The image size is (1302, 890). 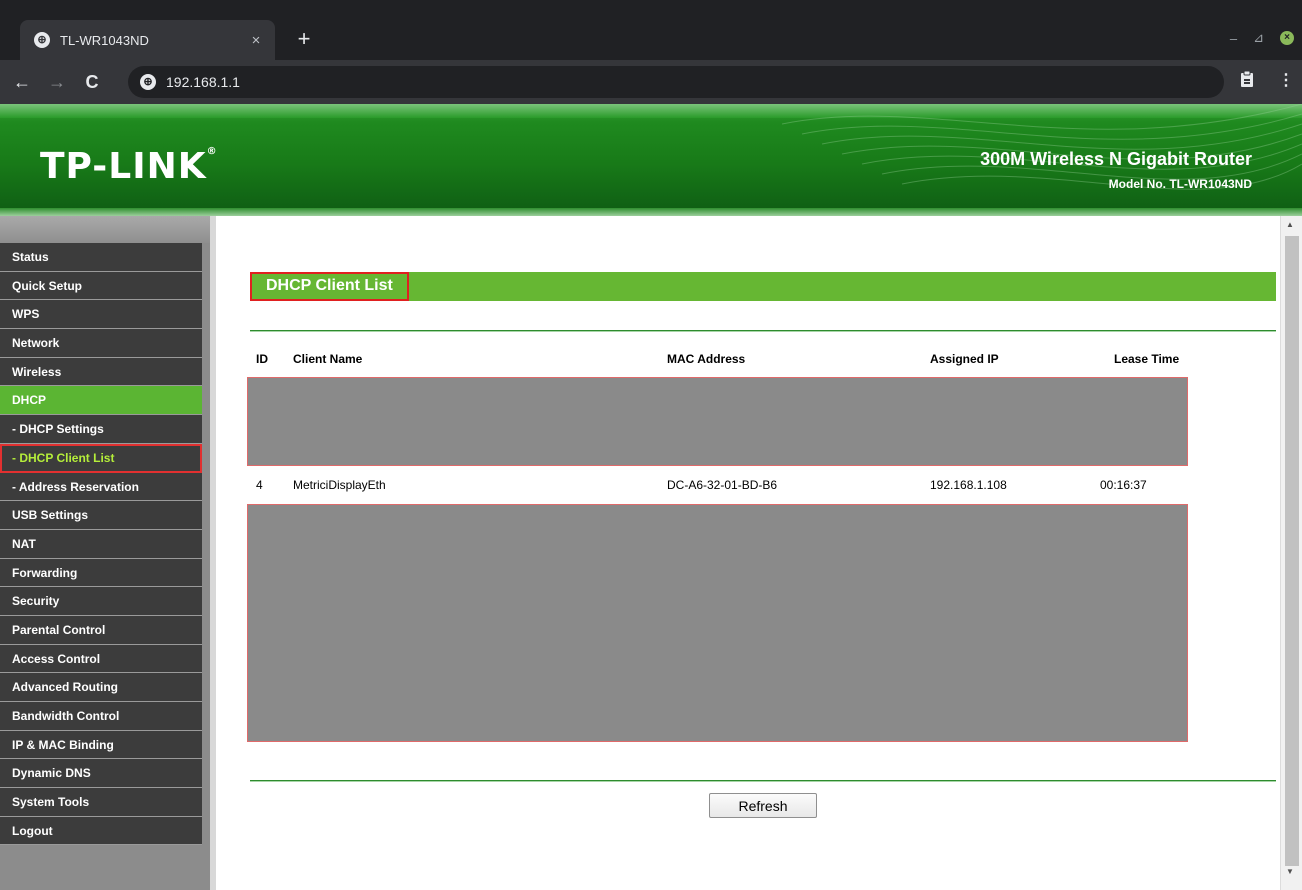 I want to click on reload-button: C, so click(x=92, y=82).